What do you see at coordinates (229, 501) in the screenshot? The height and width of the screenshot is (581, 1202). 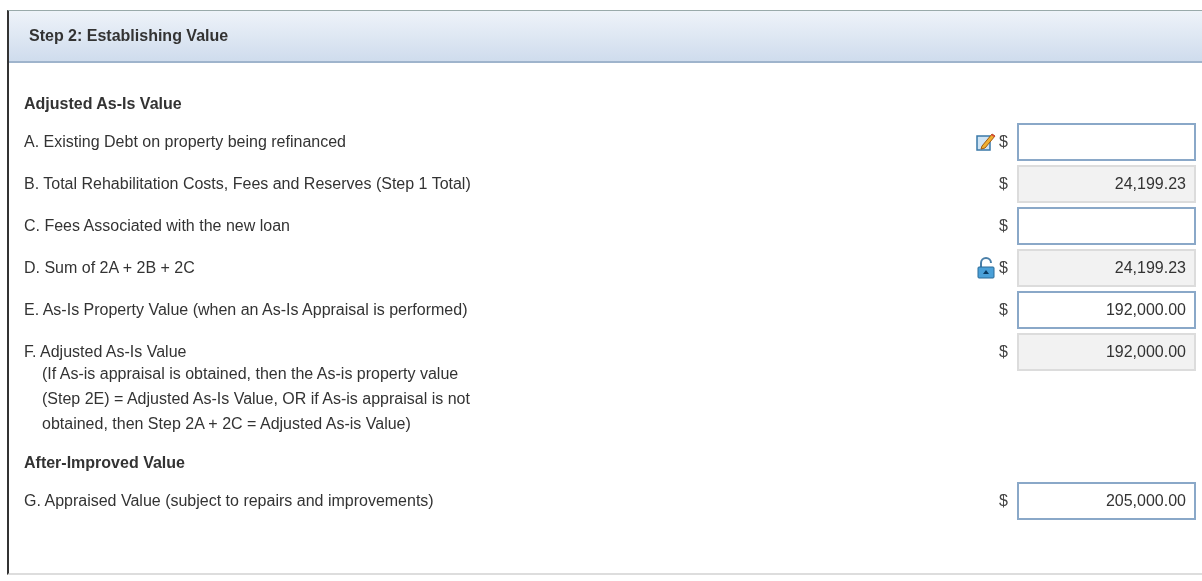 I see `field-label: G. Appraised Value (subject to repairs and improvements)` at bounding box center [229, 501].